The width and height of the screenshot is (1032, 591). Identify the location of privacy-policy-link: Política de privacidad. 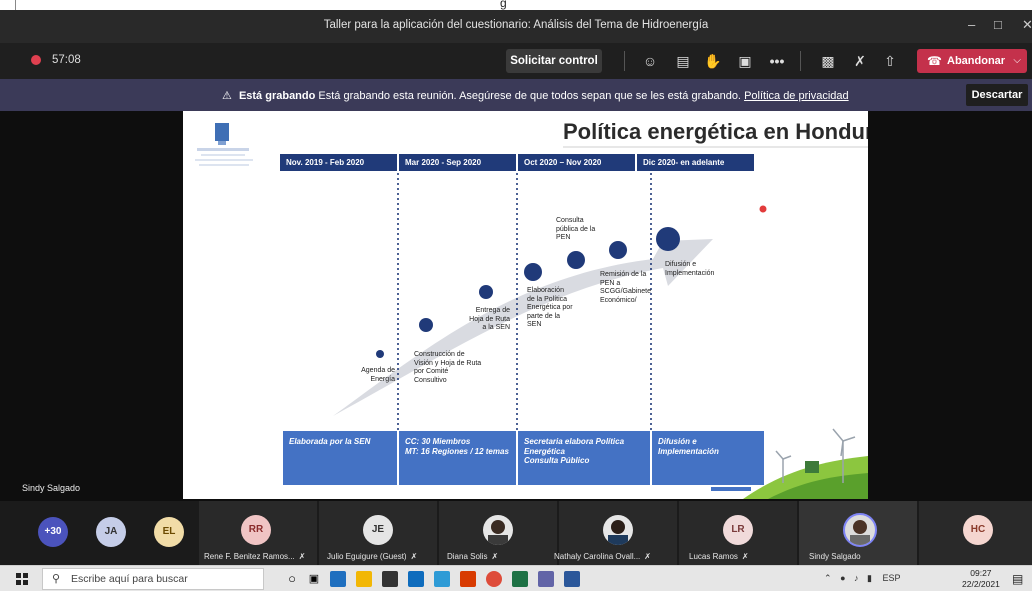
(796, 96).